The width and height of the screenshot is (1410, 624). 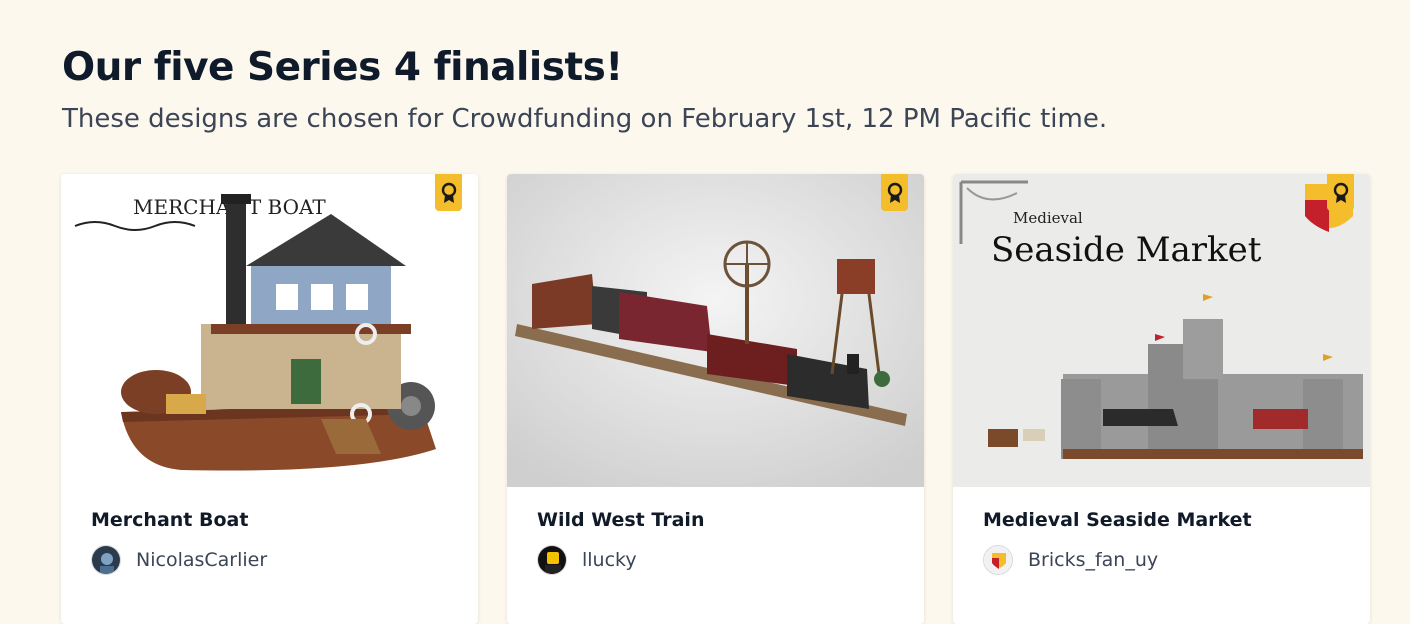 I want to click on card-title: Wild West Train, so click(x=715, y=520).